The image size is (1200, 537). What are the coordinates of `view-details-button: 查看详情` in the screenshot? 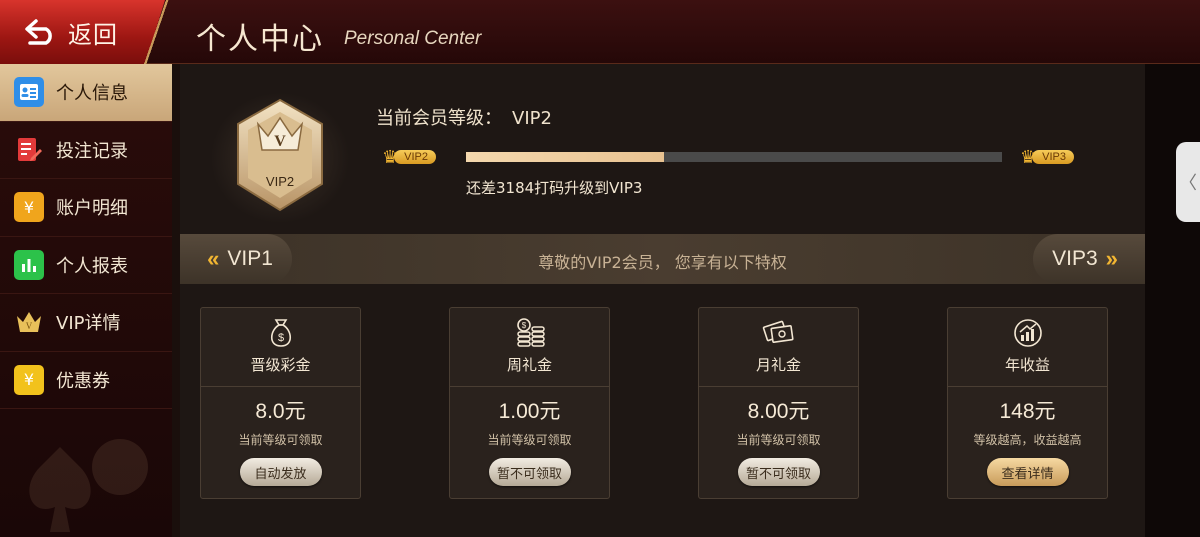 It's located at (1027, 472).